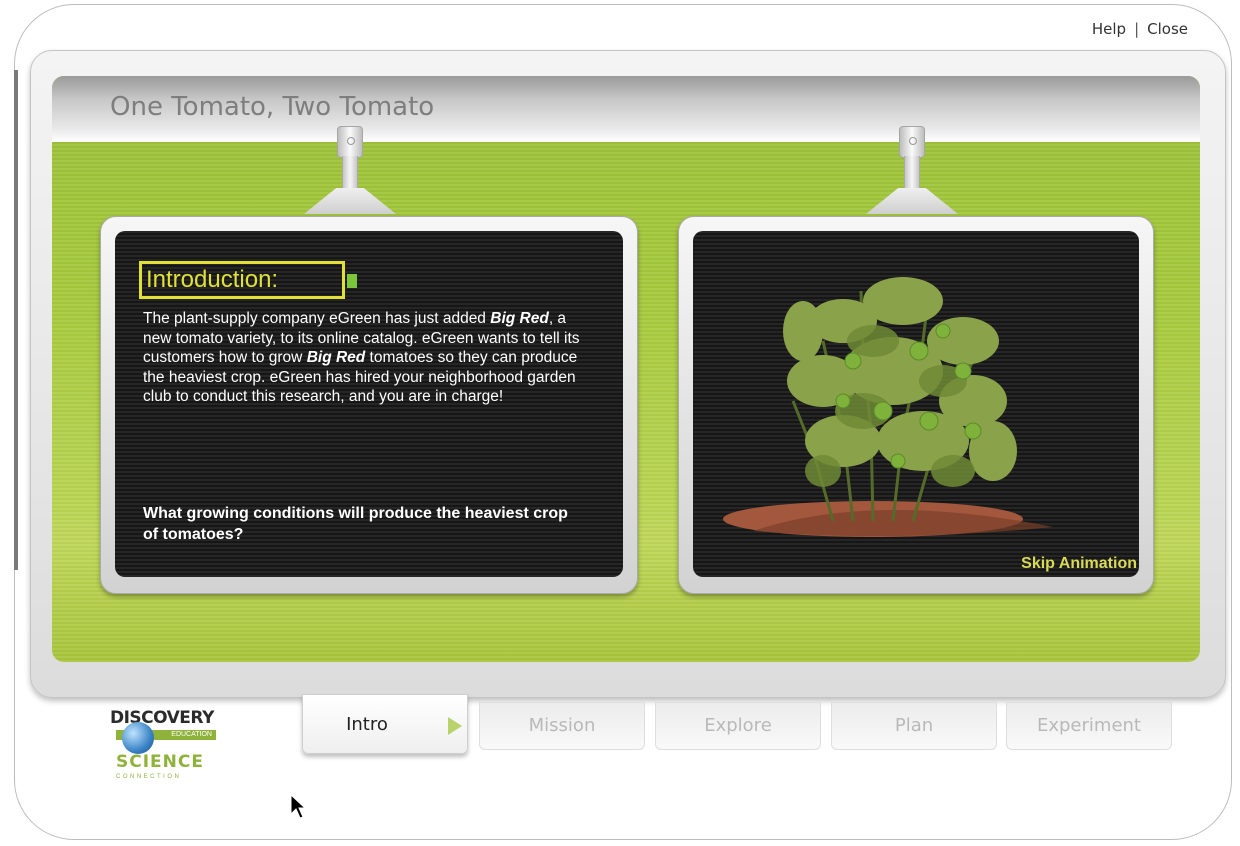  I want to click on animation-screen: Skip Animation, so click(916, 404).